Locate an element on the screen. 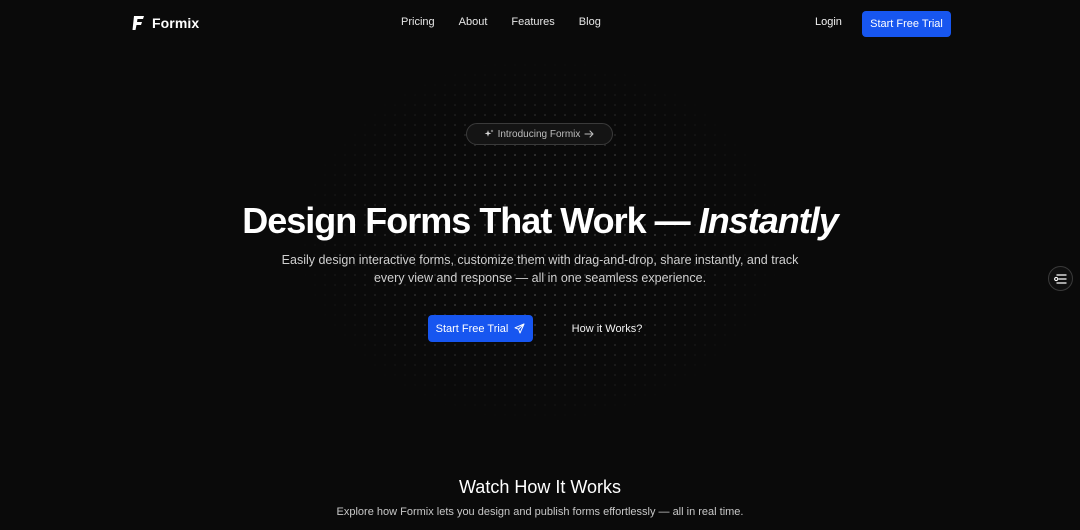 The width and height of the screenshot is (1080, 530). login-link: Login is located at coordinates (828, 22).